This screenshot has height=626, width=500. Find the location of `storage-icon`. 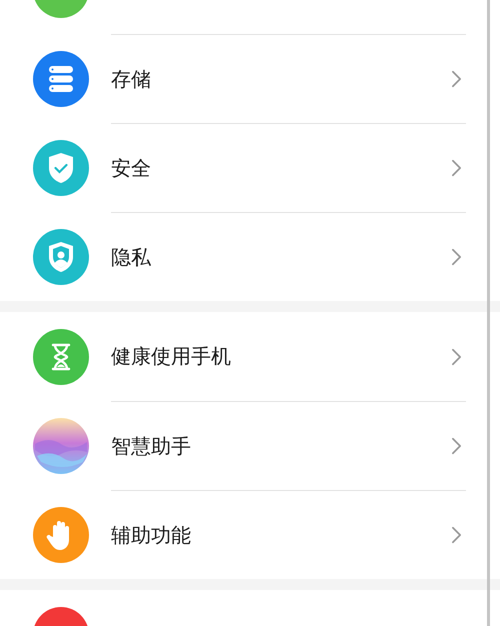

storage-icon is located at coordinates (61, 78).